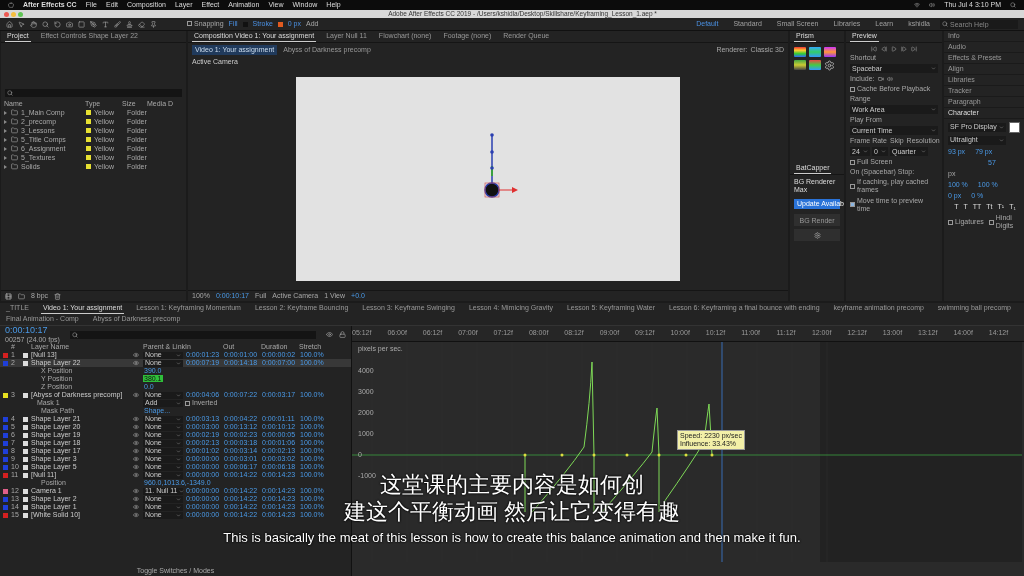 This screenshot has height=576, width=1024. I want to click on settings-button, so click(817, 235).